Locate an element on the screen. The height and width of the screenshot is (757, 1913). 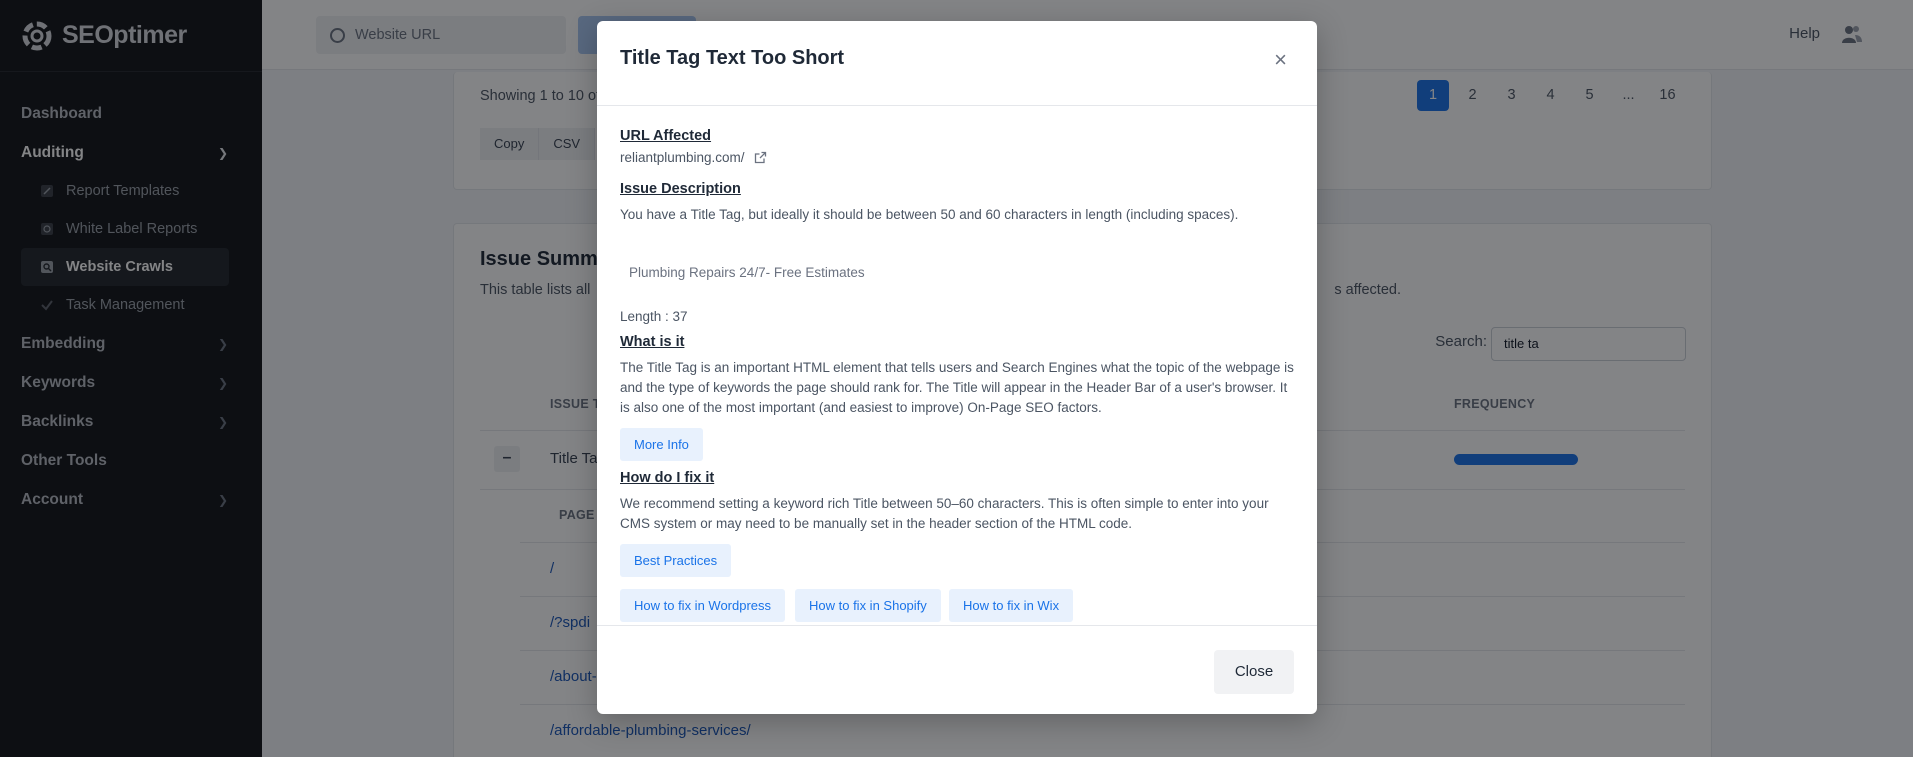
url-affected-heading: URL Affected is located at coordinates (666, 136).